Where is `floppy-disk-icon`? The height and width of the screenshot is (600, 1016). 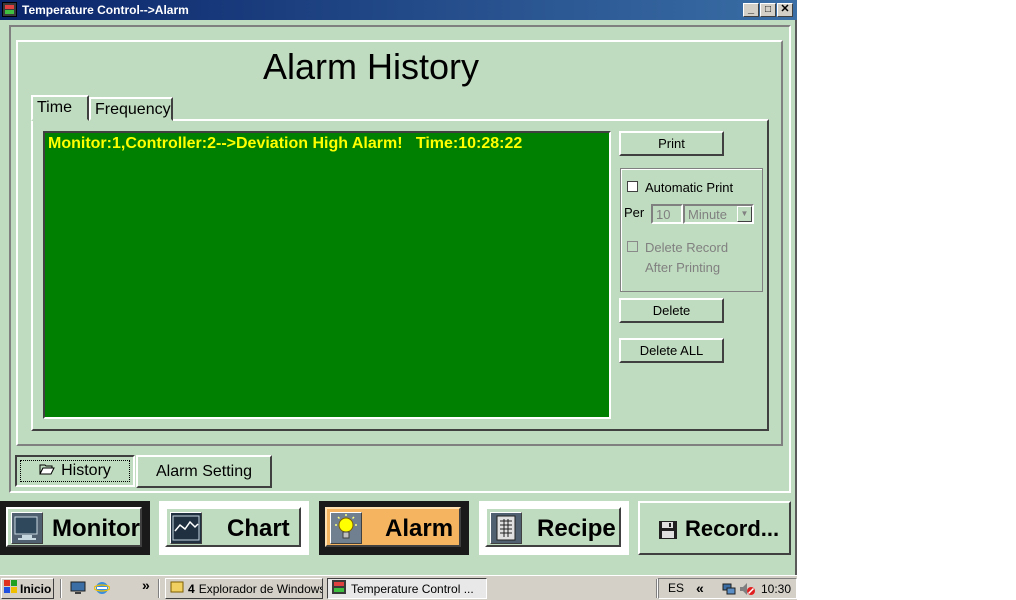
floppy-disk-icon is located at coordinates (668, 533).